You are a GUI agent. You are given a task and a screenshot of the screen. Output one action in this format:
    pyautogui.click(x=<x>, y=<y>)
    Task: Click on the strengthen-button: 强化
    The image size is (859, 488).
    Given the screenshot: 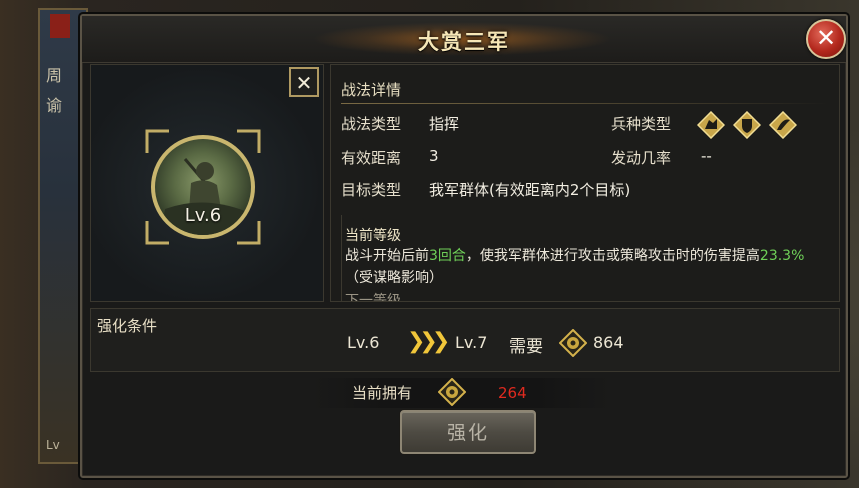 What is the action you would take?
    pyautogui.click(x=468, y=432)
    